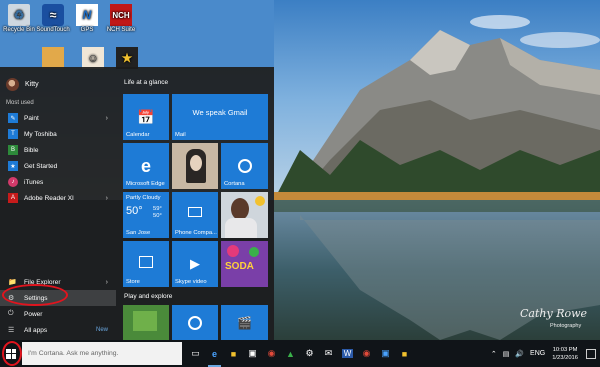 The width and height of the screenshot is (600, 367). Describe the element at coordinates (519, 354) in the screenshot. I see `volume-icon: 🔊` at that location.